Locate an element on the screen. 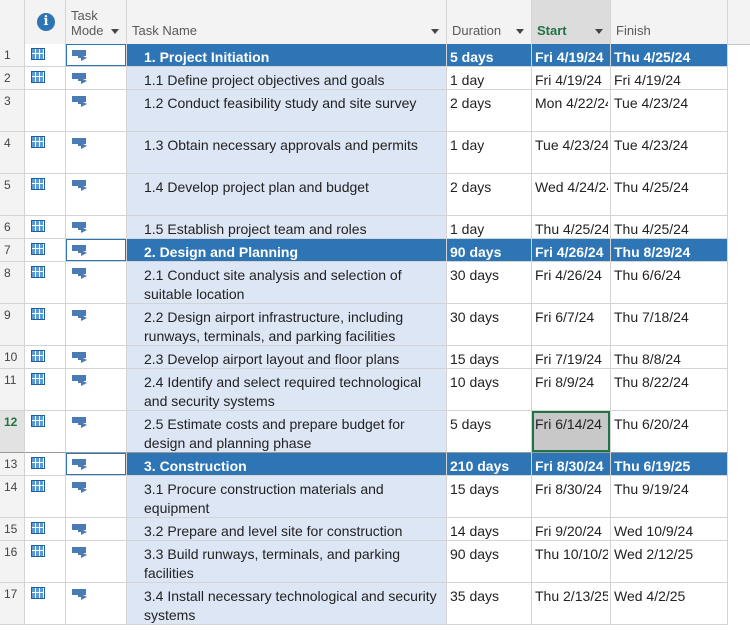  finish-date-cell: Thu 6/6/24 is located at coordinates (669, 283).